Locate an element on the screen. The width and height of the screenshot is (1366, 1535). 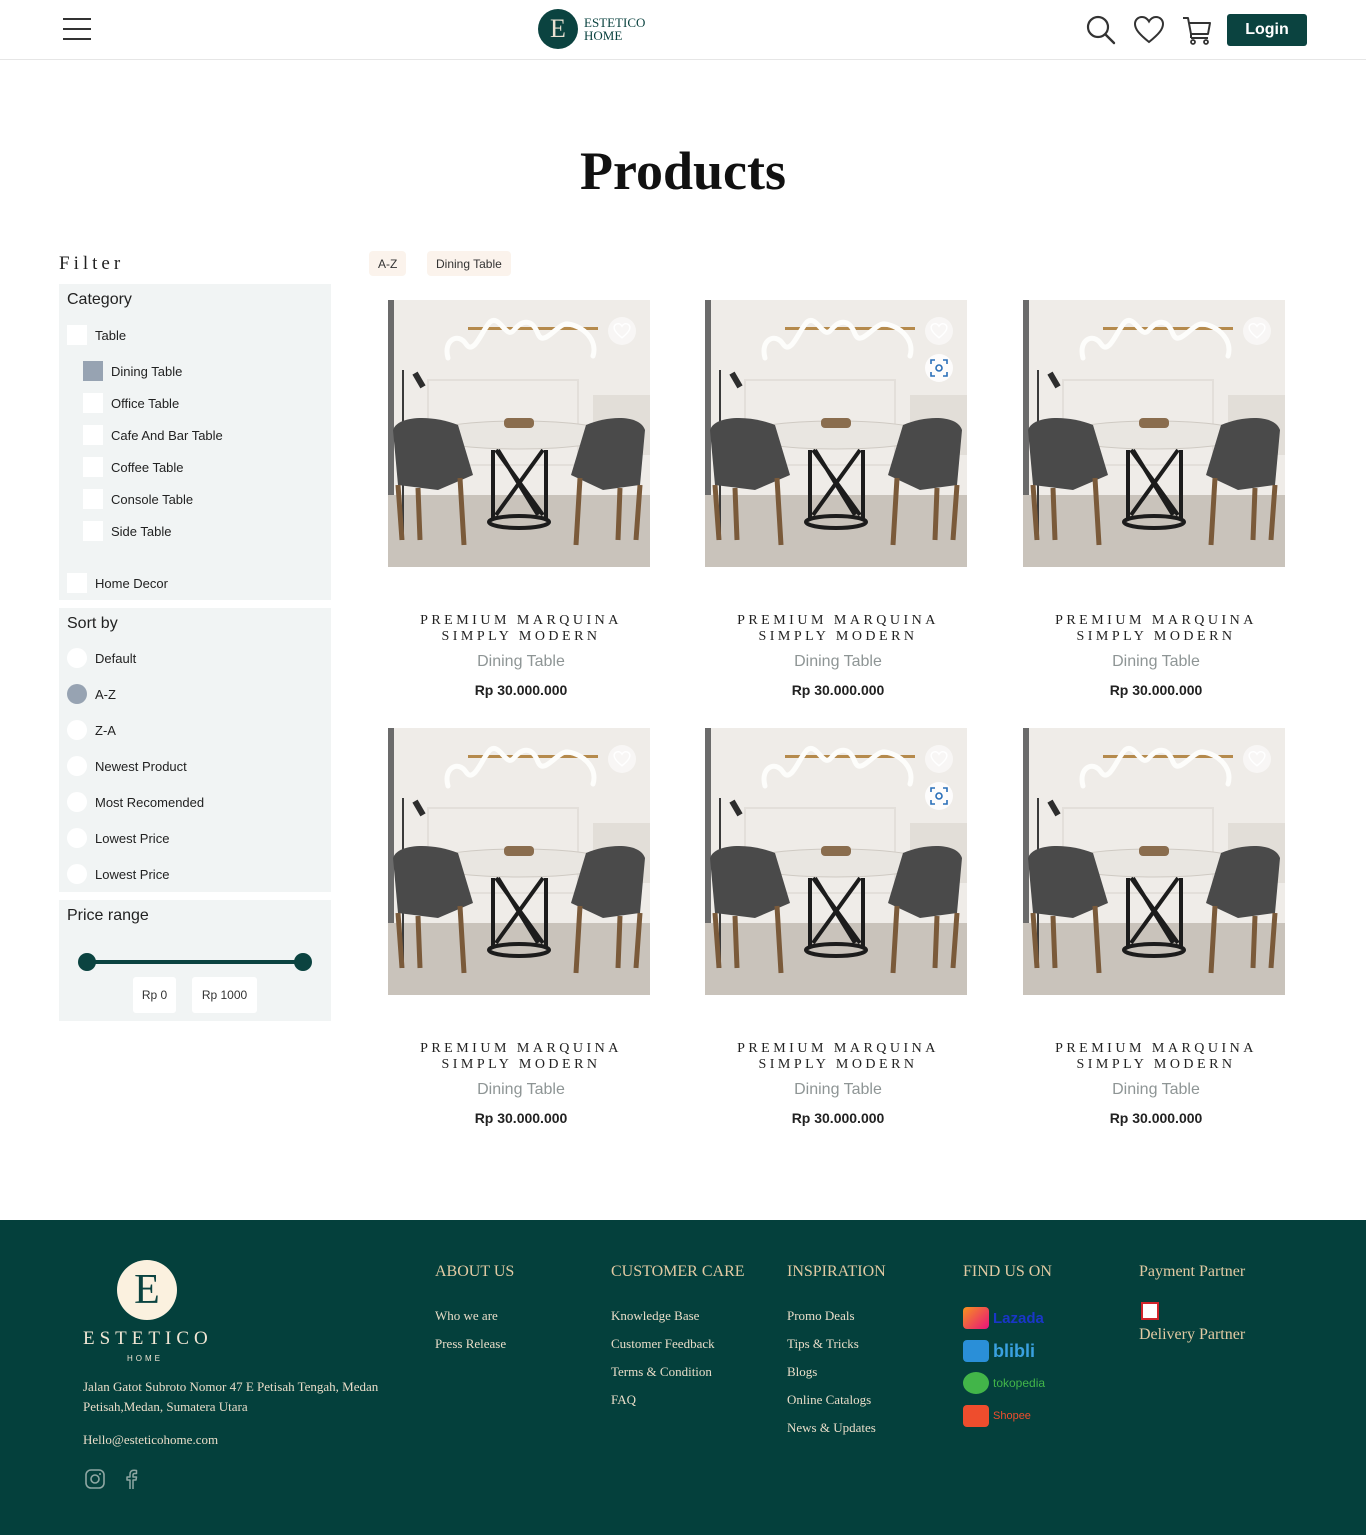
facebook-icon is located at coordinates (131, 1479).